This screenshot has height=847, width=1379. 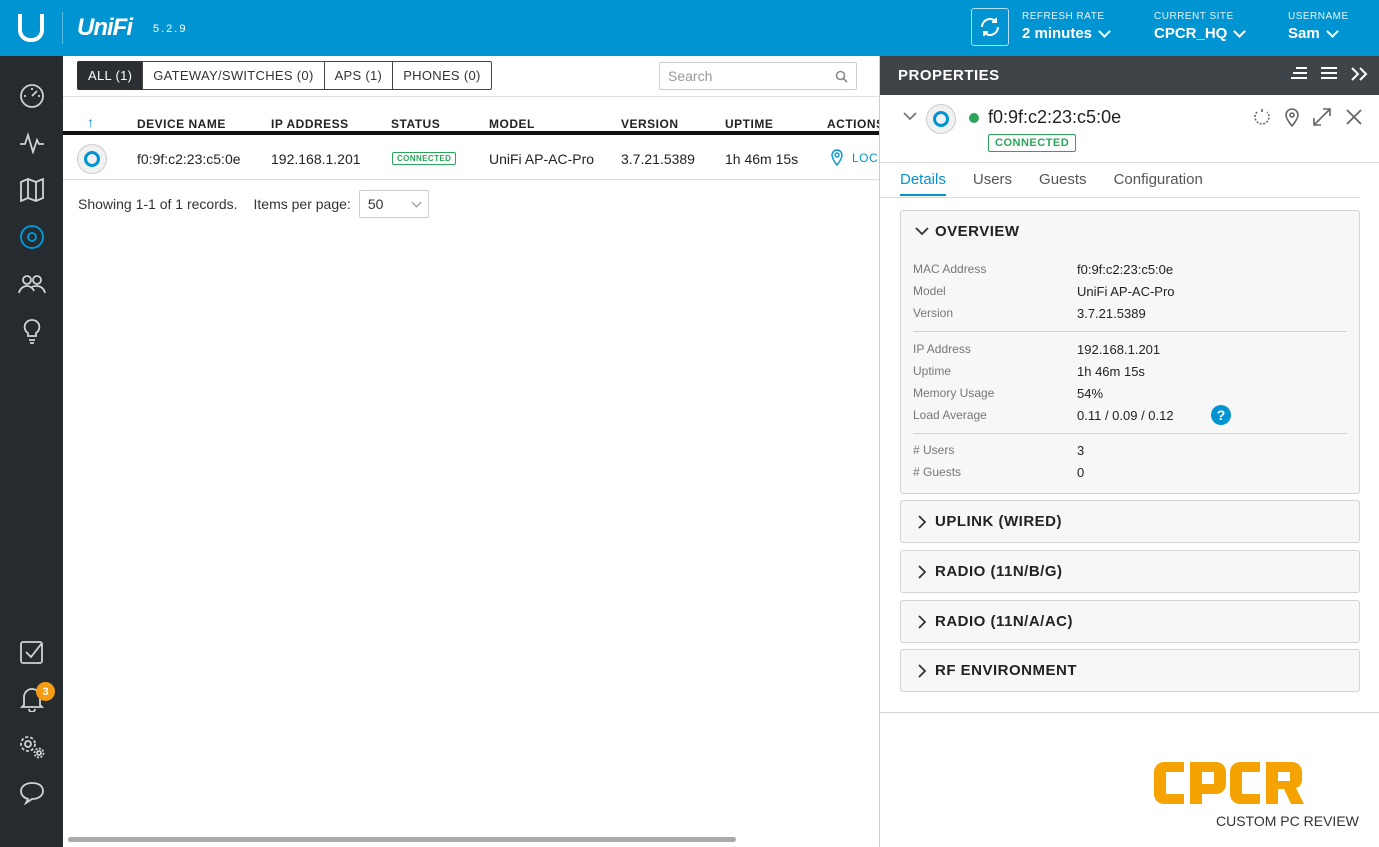 I want to click on sidebar-item-settings, so click(x=31, y=746).